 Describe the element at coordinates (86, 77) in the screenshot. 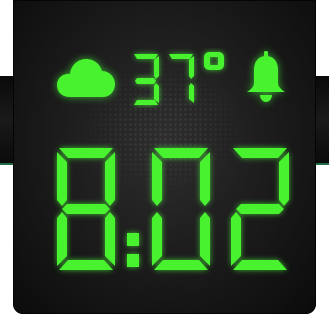

I see `cloud-icon` at that location.